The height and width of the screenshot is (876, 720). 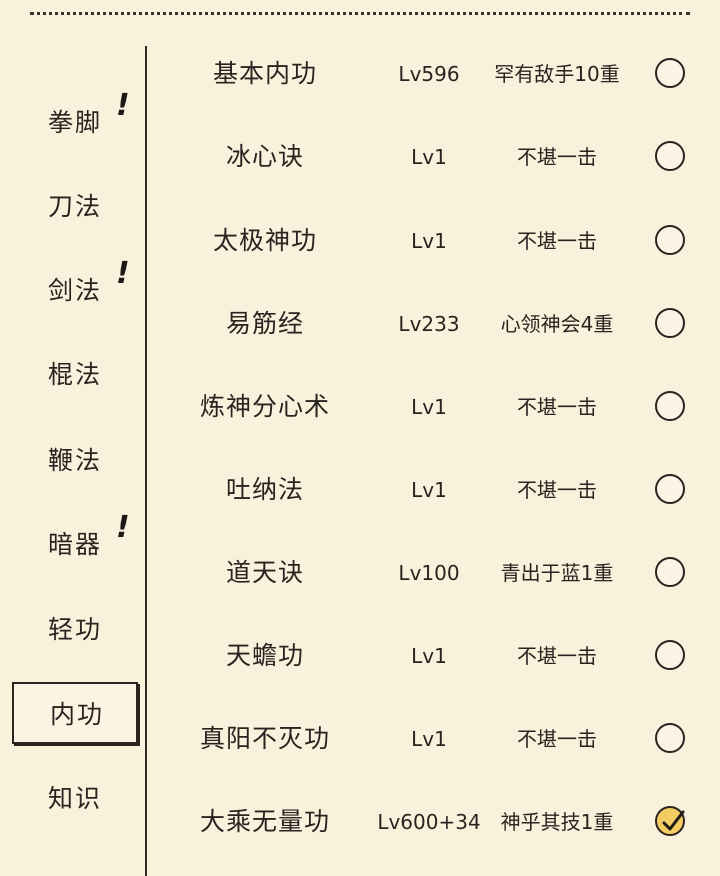 What do you see at coordinates (264, 323) in the screenshot?
I see `skill-name: 易筋经` at bounding box center [264, 323].